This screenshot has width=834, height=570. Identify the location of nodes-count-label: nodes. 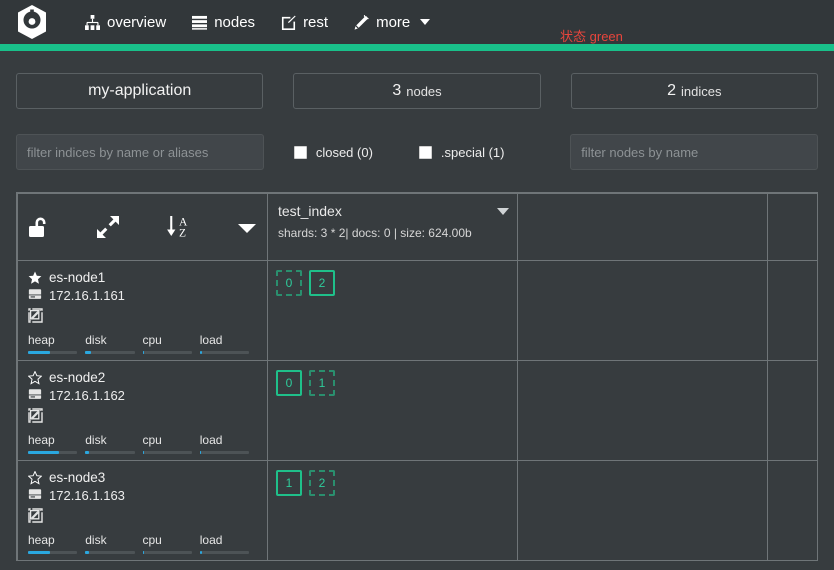
(424, 91).